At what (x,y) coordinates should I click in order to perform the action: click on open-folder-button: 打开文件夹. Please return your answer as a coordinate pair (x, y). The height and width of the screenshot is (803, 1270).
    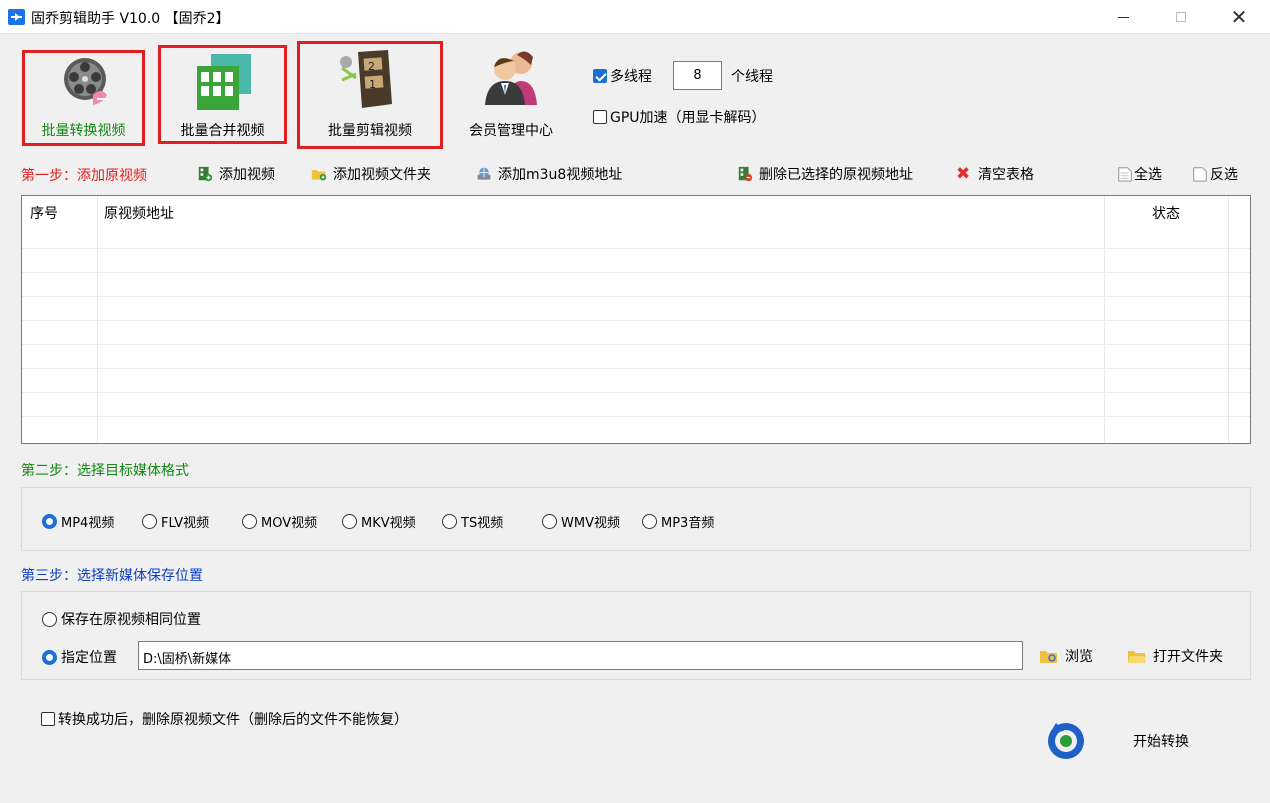
    Looking at the image, I should click on (1175, 656).